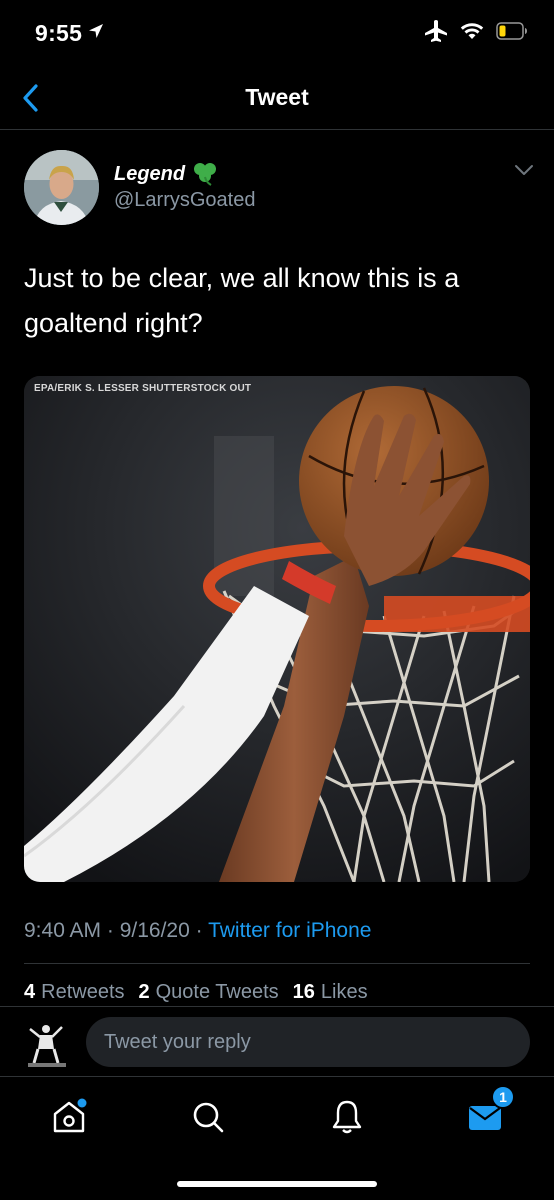  I want to click on likes-count: 16, so click(303, 992).